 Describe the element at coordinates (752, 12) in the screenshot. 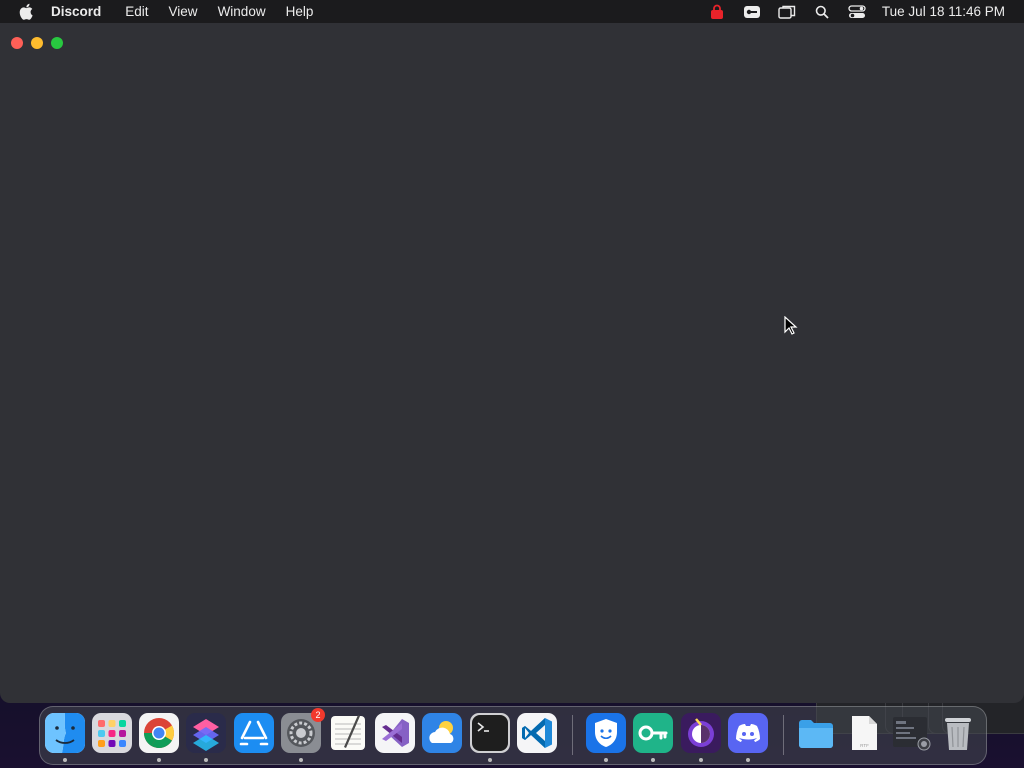

I see `key-icon` at that location.